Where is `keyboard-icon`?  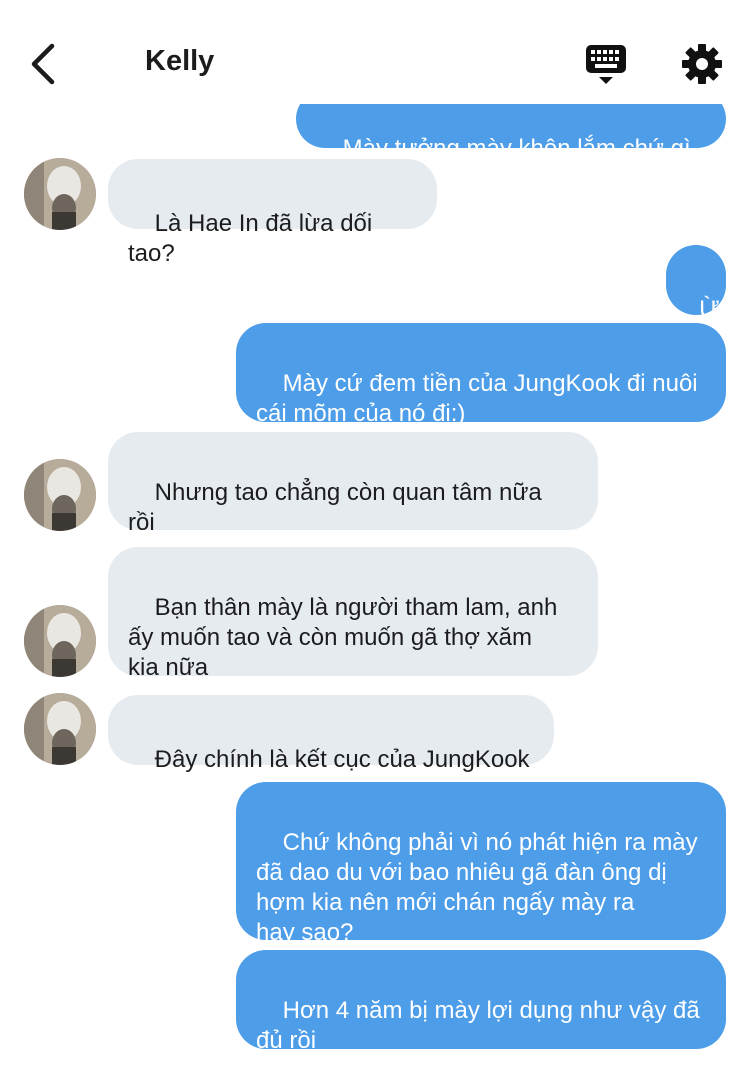 keyboard-icon is located at coordinates (606, 64).